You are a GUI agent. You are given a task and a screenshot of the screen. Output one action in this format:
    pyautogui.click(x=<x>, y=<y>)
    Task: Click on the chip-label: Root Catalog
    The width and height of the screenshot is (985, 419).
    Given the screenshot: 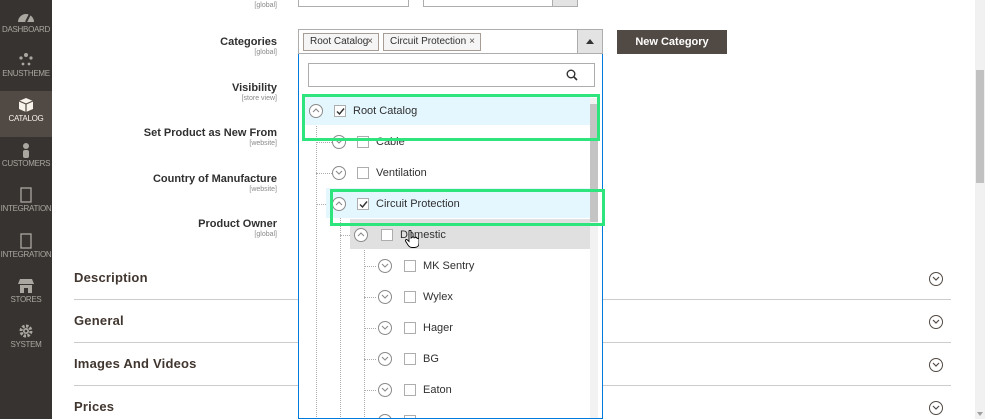 What is the action you would take?
    pyautogui.click(x=339, y=41)
    